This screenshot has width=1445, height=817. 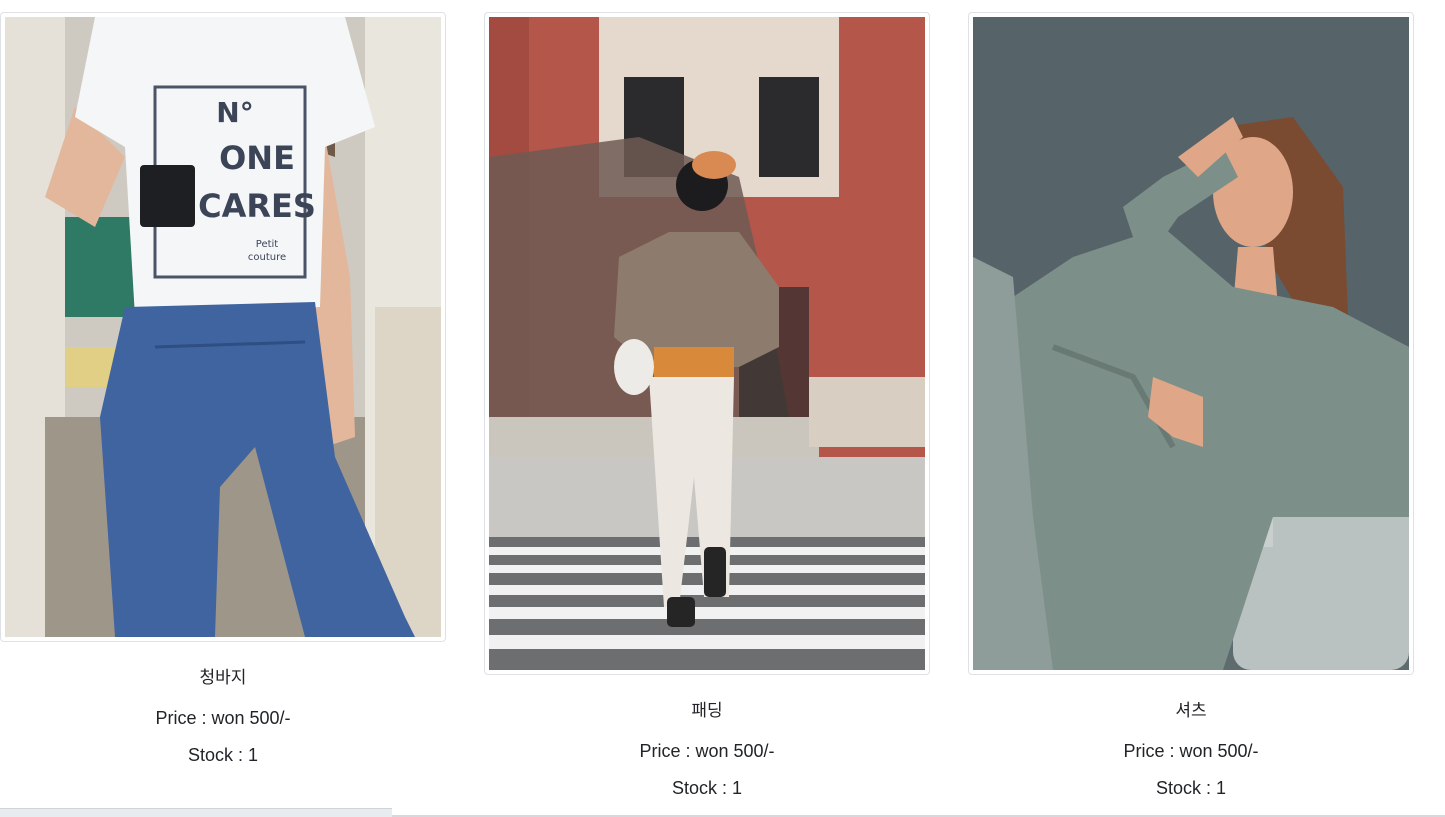 What do you see at coordinates (267, 257) in the screenshot?
I see `shirt-text-line5: couture` at bounding box center [267, 257].